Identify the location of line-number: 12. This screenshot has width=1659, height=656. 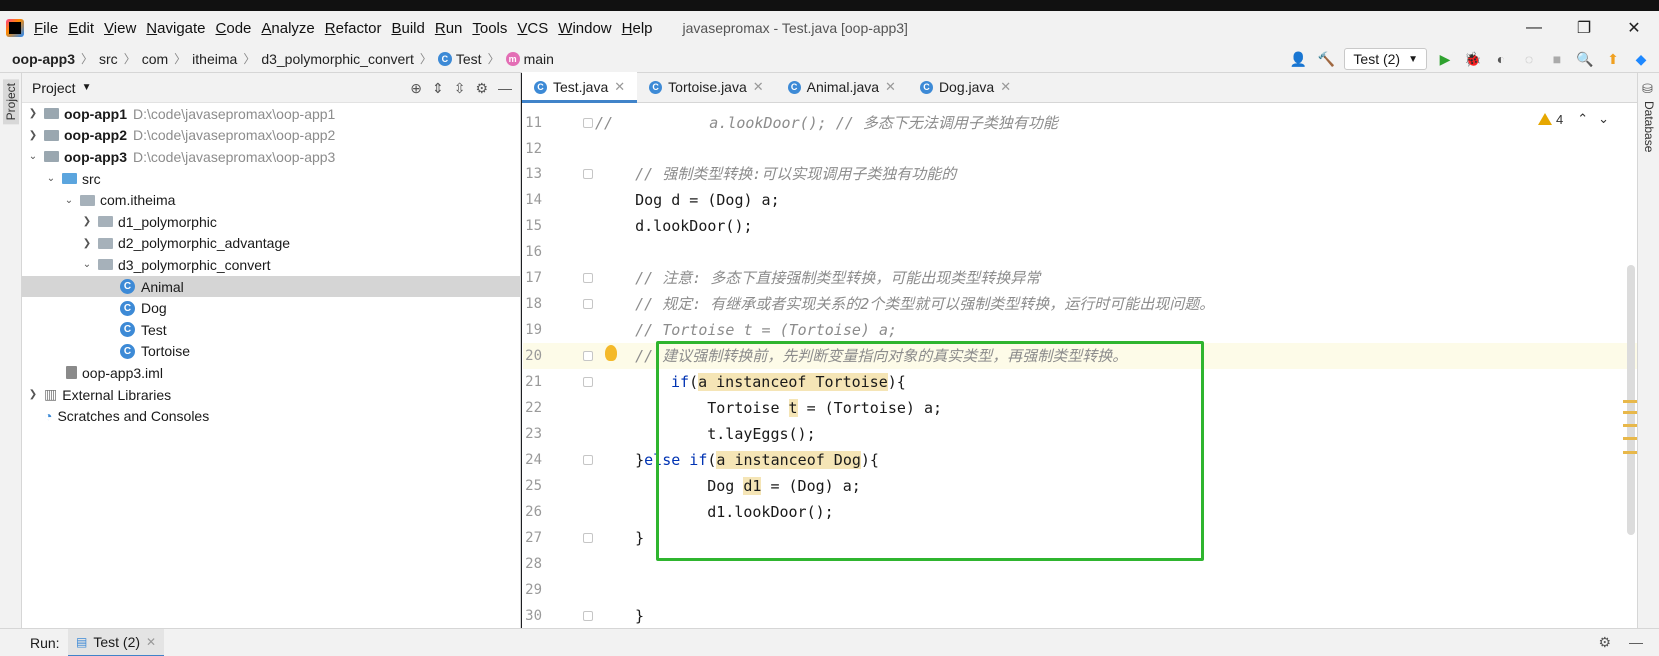
(533, 149).